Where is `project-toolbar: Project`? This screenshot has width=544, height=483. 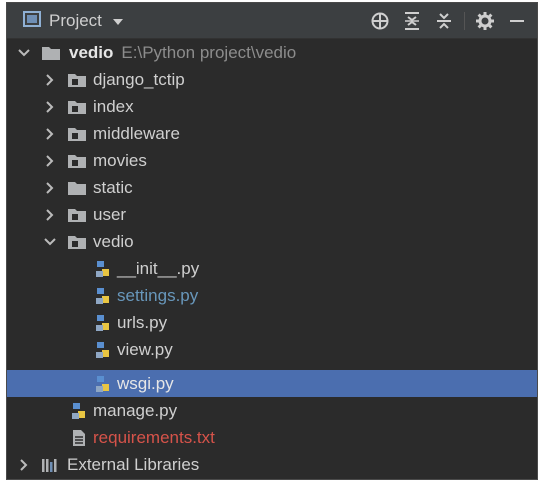
project-toolbar: Project is located at coordinates (272, 21).